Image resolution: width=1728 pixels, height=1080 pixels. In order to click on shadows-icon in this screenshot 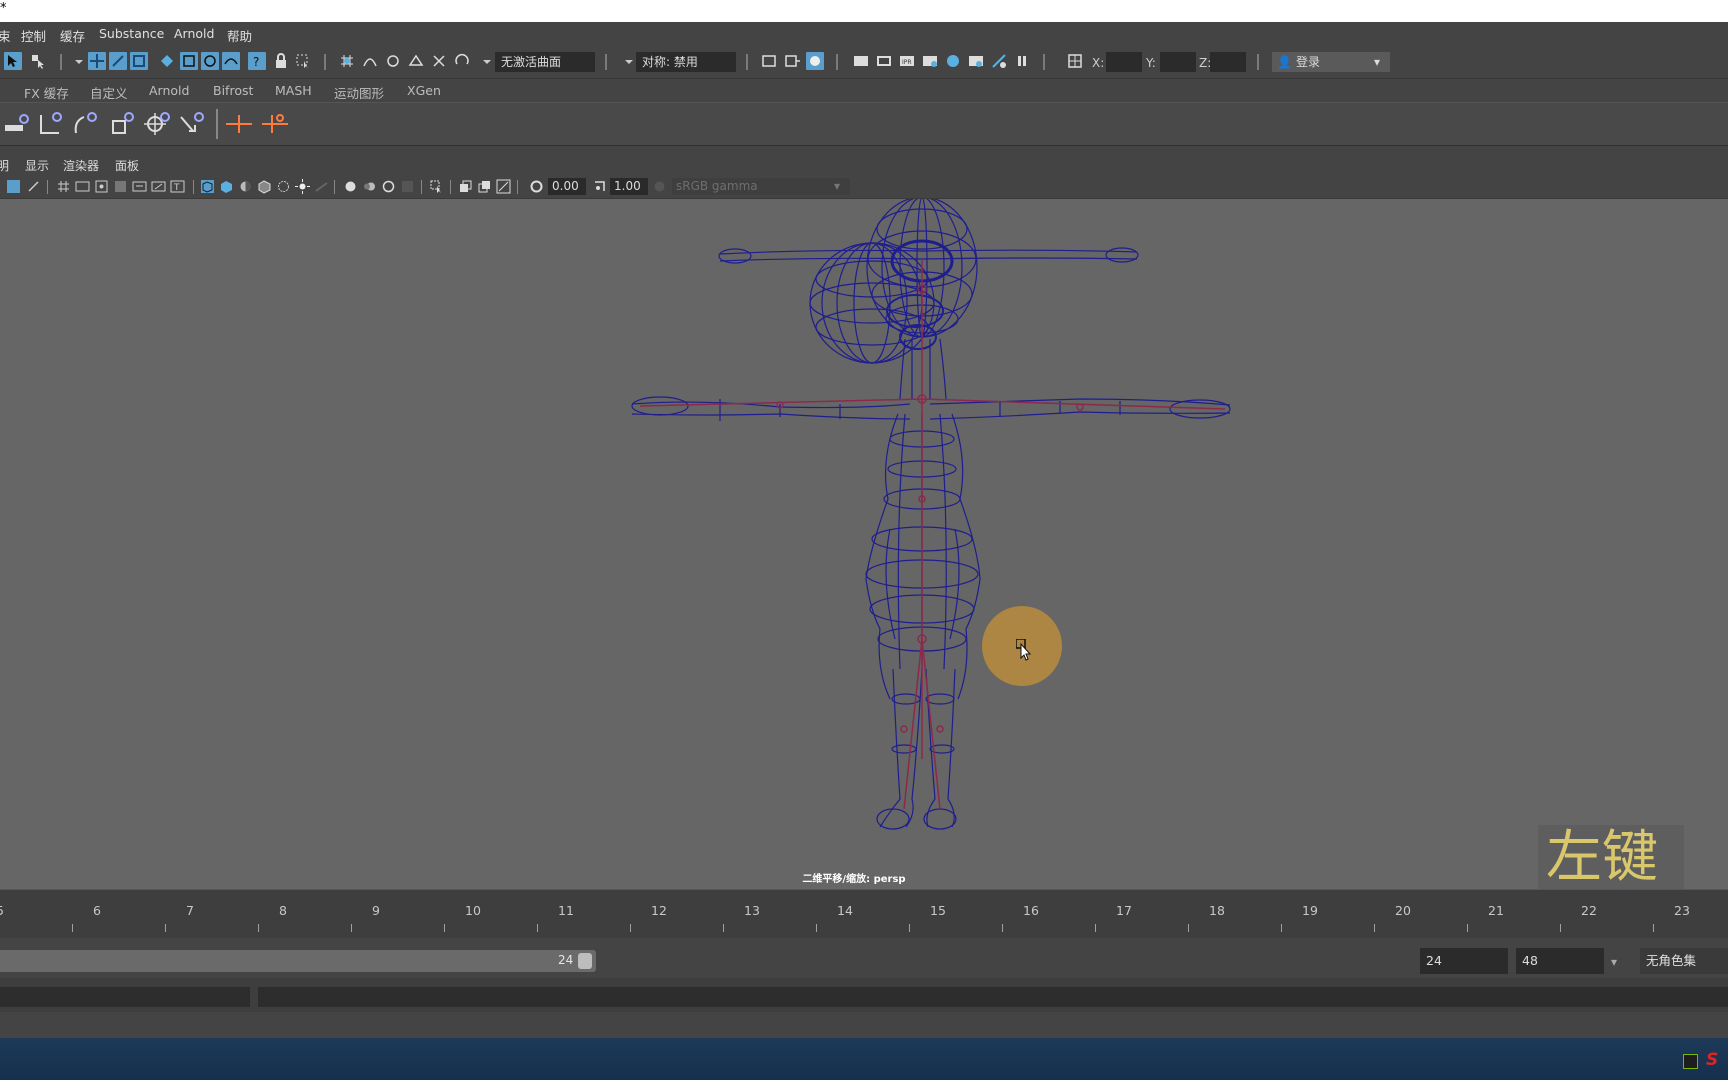, I will do `click(321, 186)`.